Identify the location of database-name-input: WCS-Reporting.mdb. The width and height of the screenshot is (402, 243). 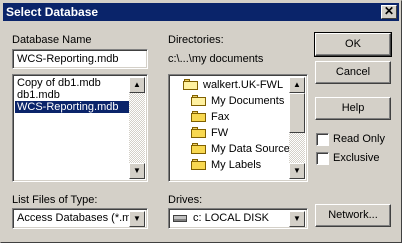
(80, 59).